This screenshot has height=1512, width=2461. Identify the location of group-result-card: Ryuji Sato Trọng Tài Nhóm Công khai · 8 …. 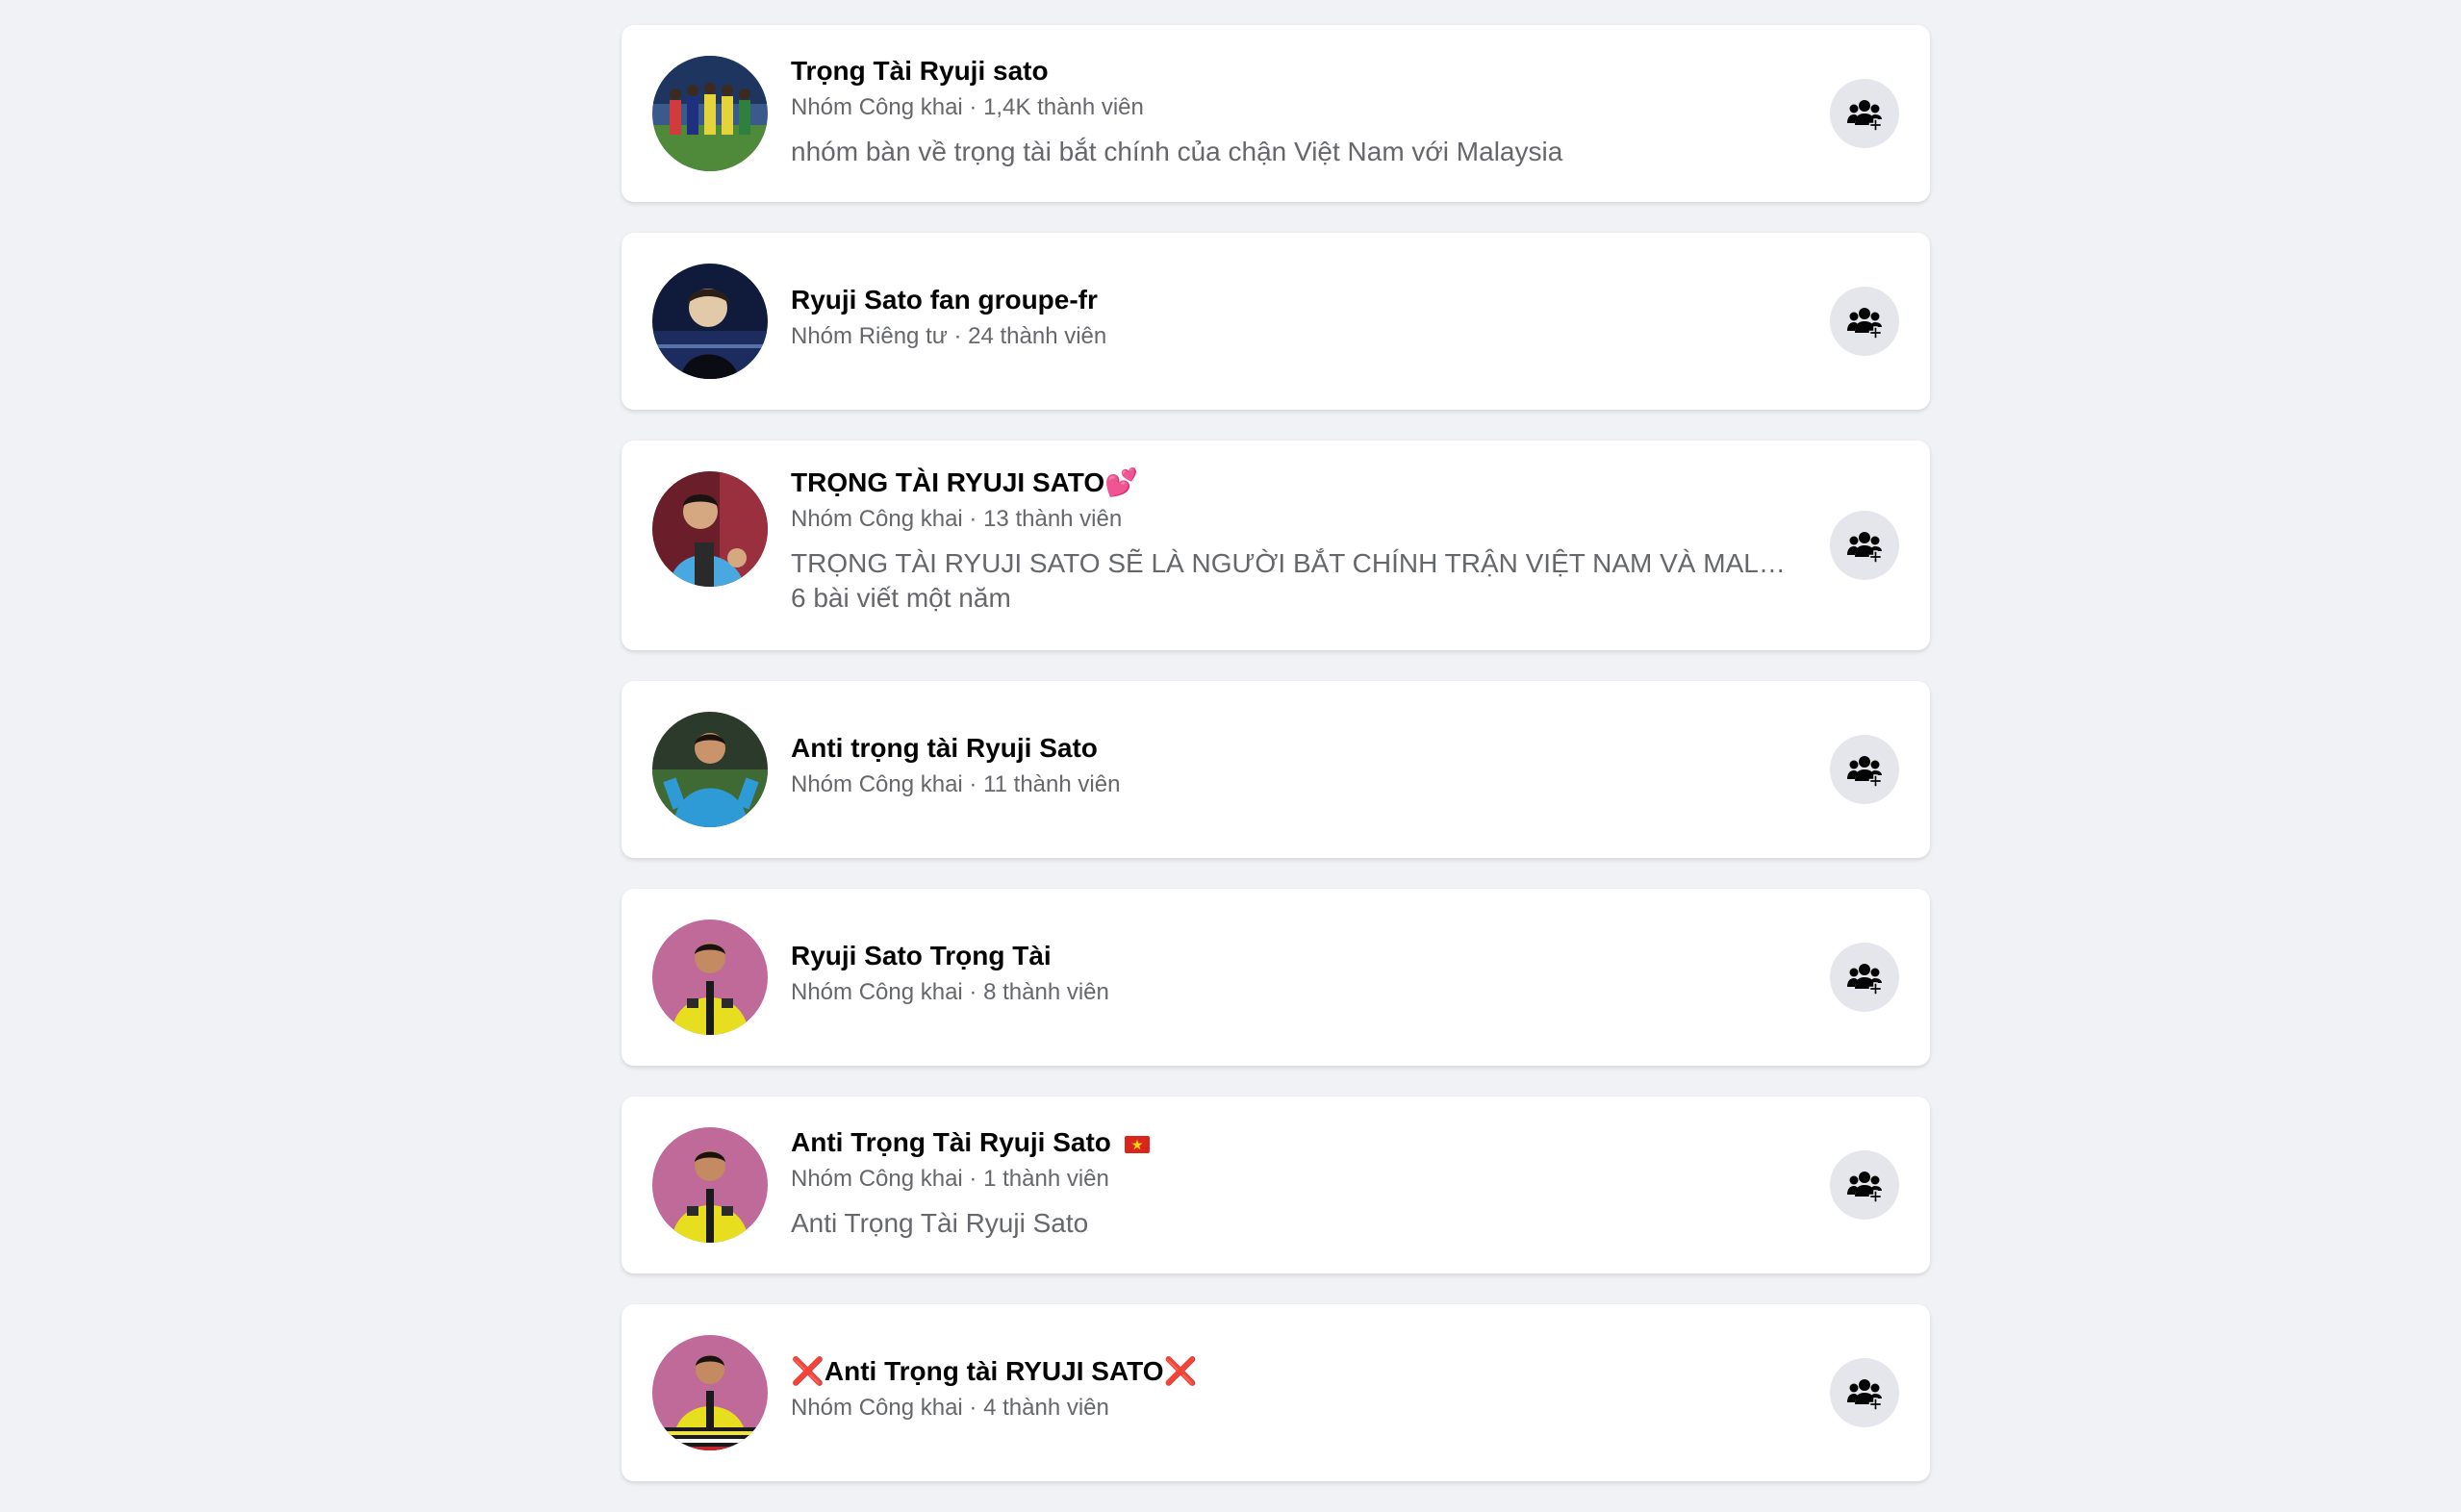
(1276, 978).